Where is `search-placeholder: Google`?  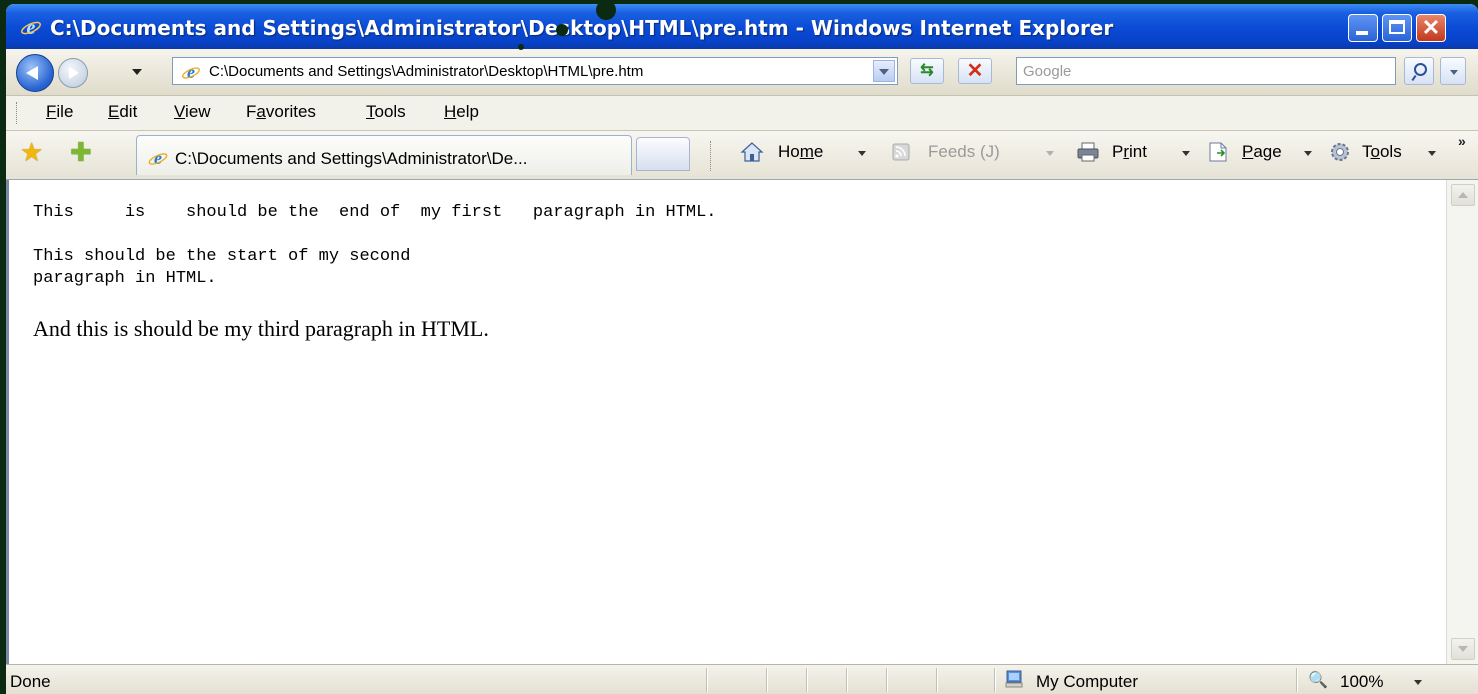 search-placeholder: Google is located at coordinates (1047, 71).